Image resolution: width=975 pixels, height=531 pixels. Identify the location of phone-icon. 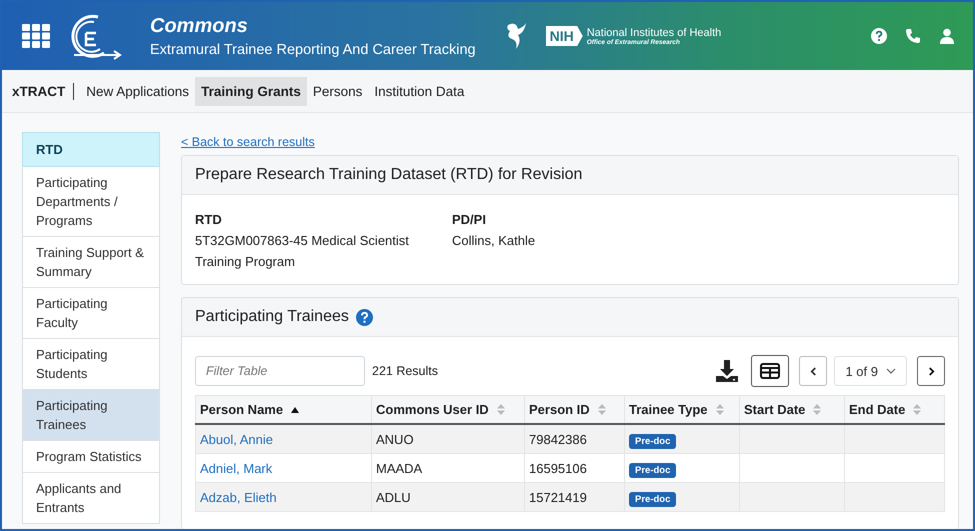
(913, 36).